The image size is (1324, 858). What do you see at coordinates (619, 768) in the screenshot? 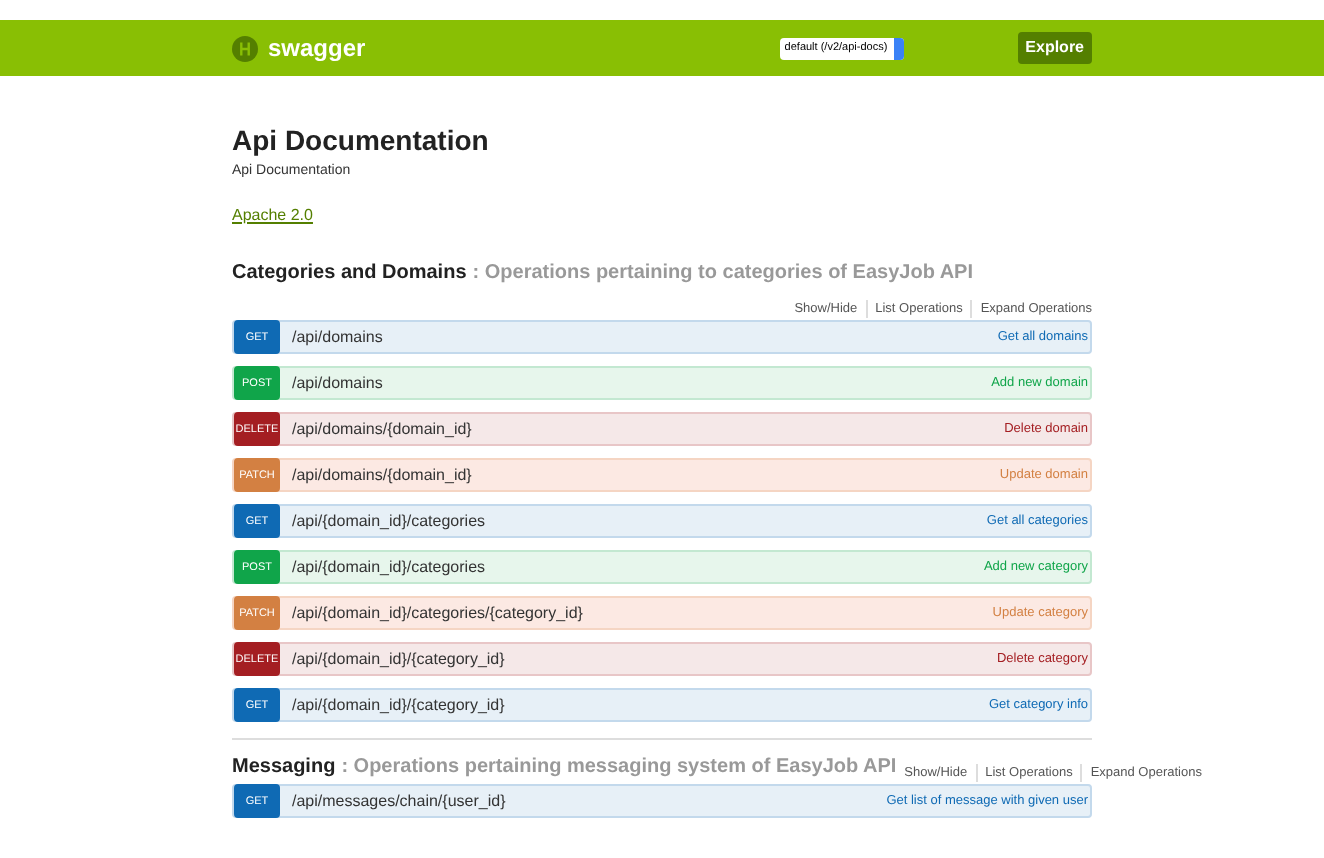
I see `section-description: : Operations pertaining messaging system of EasyJob API` at bounding box center [619, 768].